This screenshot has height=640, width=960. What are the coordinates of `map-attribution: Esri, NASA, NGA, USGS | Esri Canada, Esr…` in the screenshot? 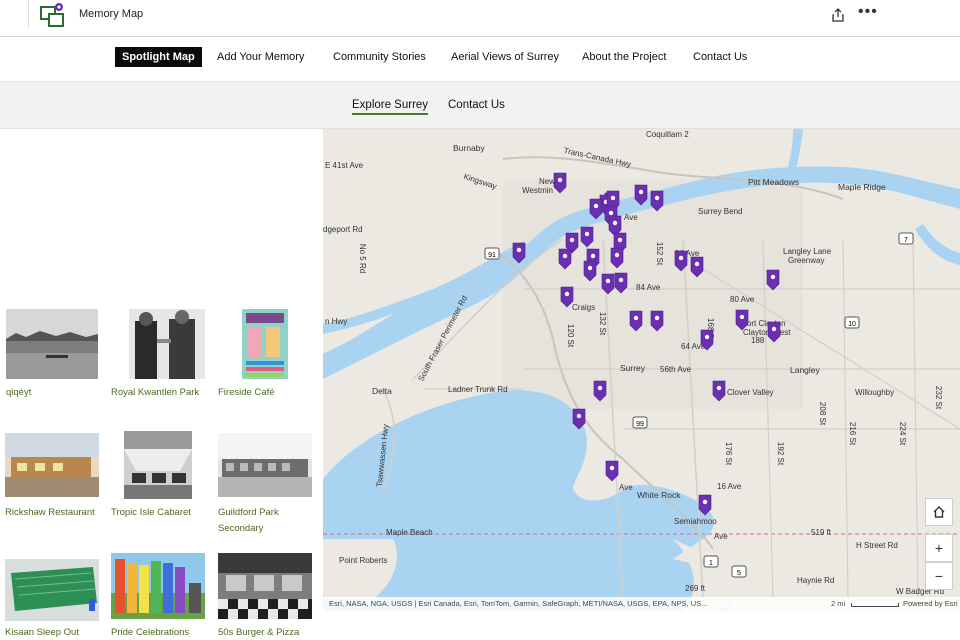 It's located at (518, 603).